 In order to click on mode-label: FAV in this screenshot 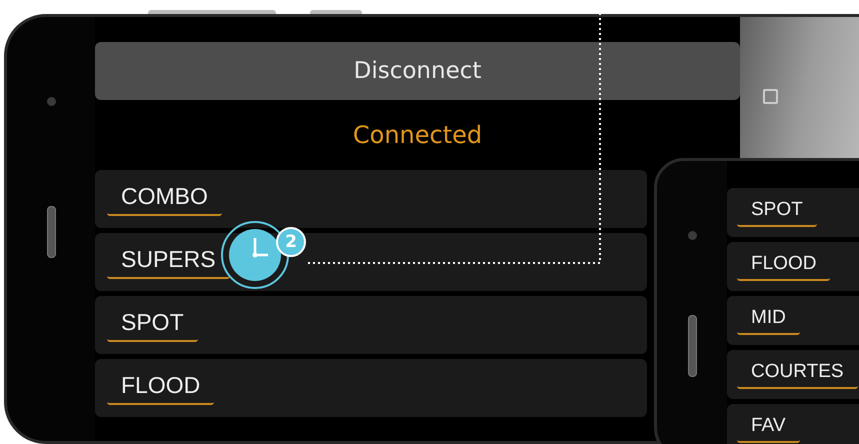, I will do `click(768, 428)`.